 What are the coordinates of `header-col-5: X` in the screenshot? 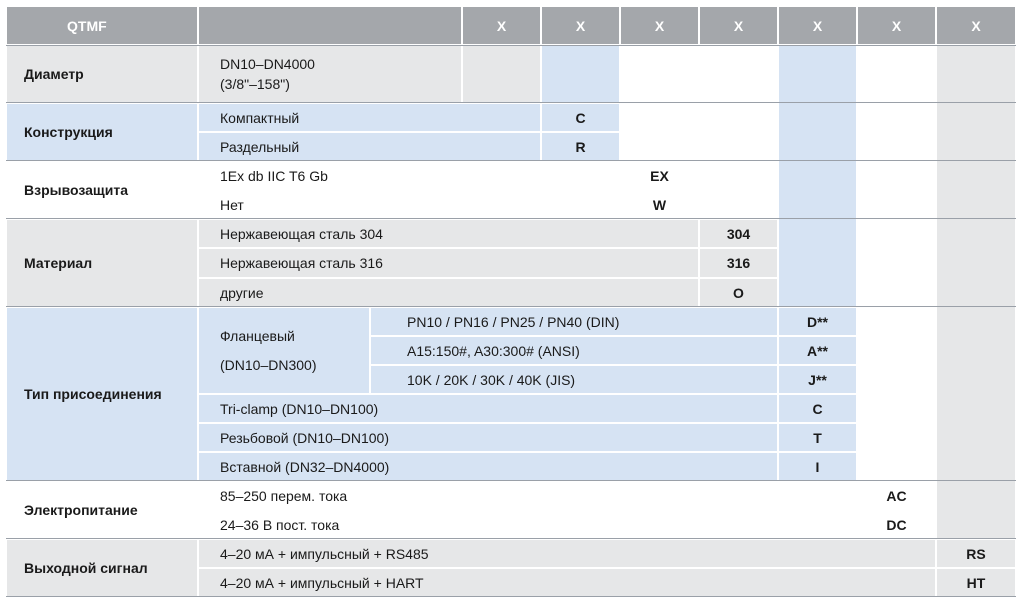 It's located at (817, 25).